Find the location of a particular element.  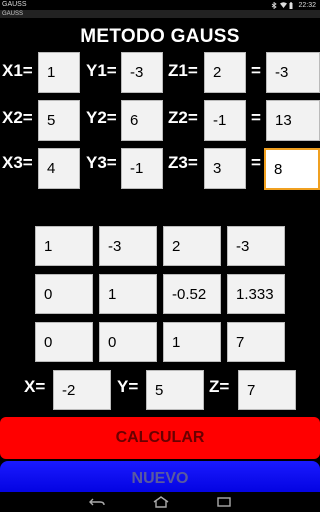

r2-input: 13 is located at coordinates (293, 120).